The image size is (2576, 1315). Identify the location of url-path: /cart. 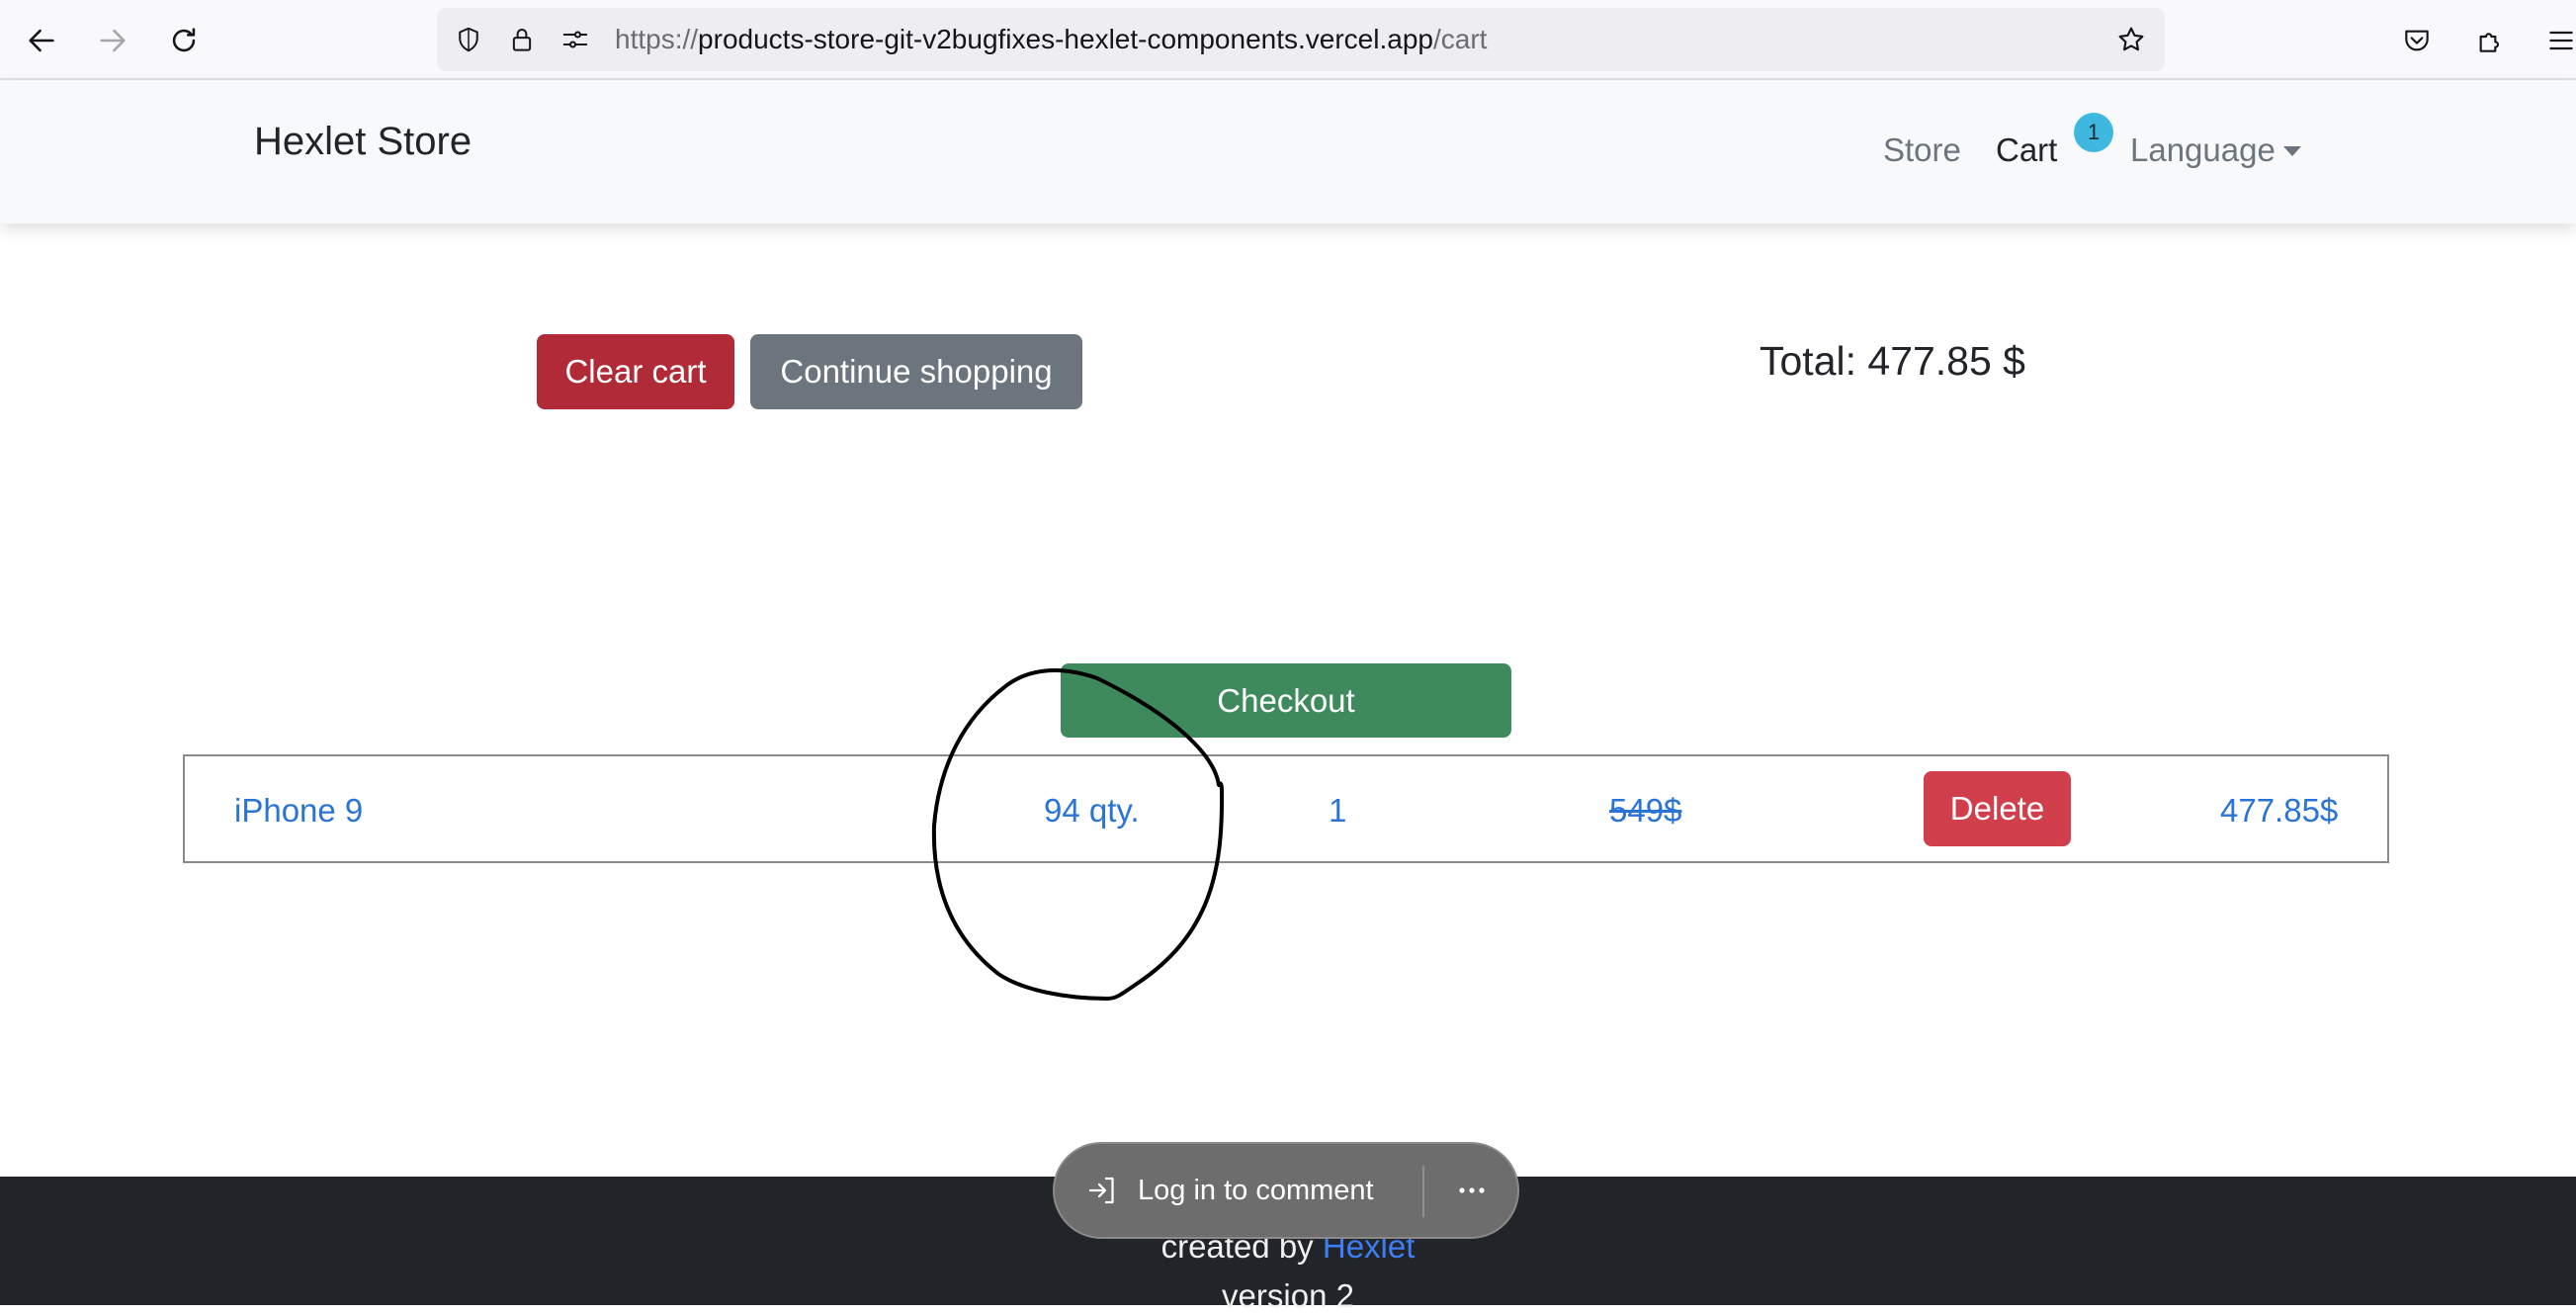
(1460, 39).